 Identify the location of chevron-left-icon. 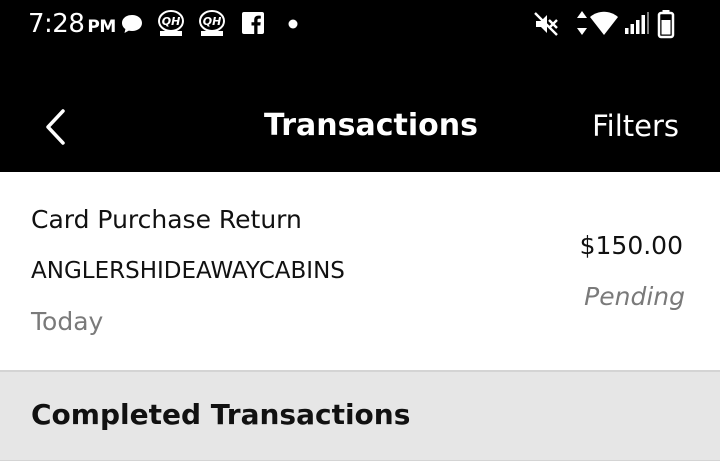
(55, 127).